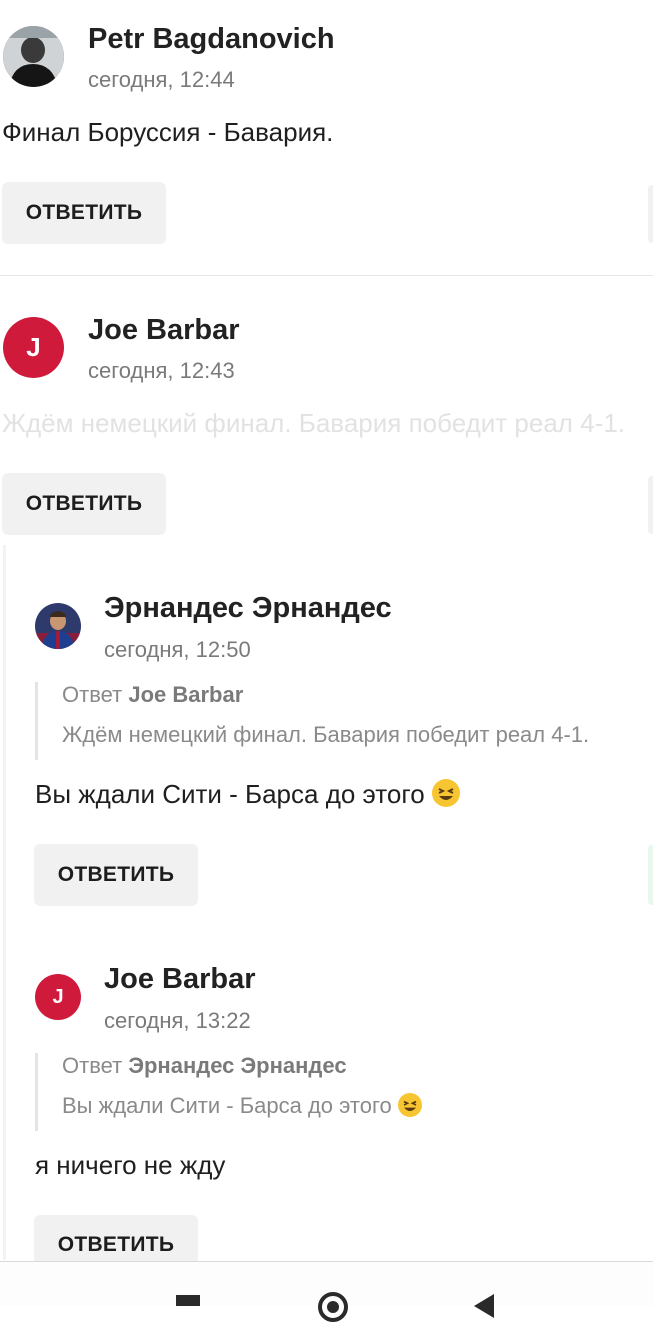 This screenshot has width=653, height=1322. Describe the element at coordinates (161, 79) in the screenshot. I see `timestamp: сегодня, 12:44` at that location.